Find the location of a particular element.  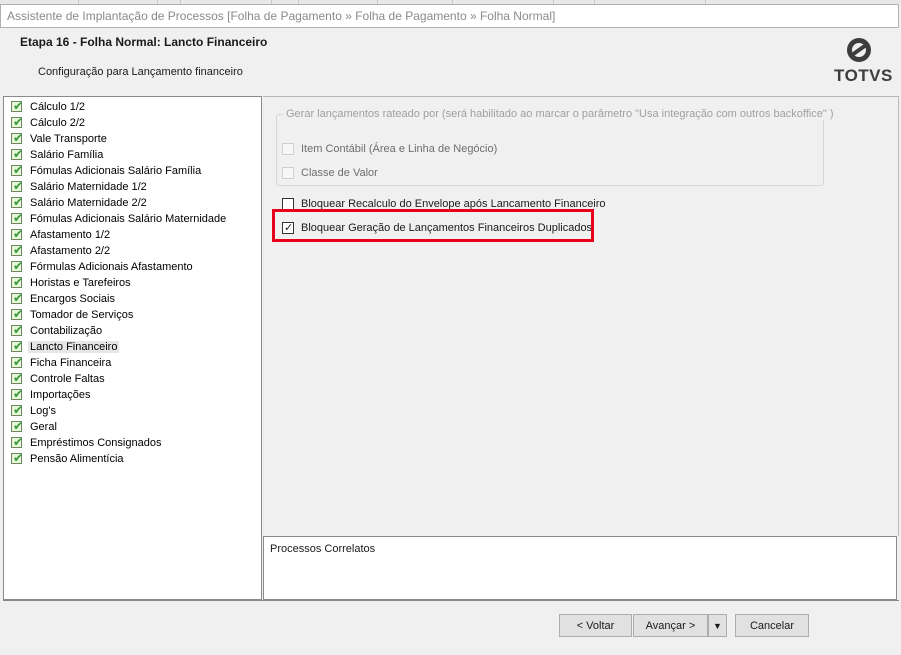

step-subtitle: Configuração para Lançamento financeiro is located at coordinates (140, 72).